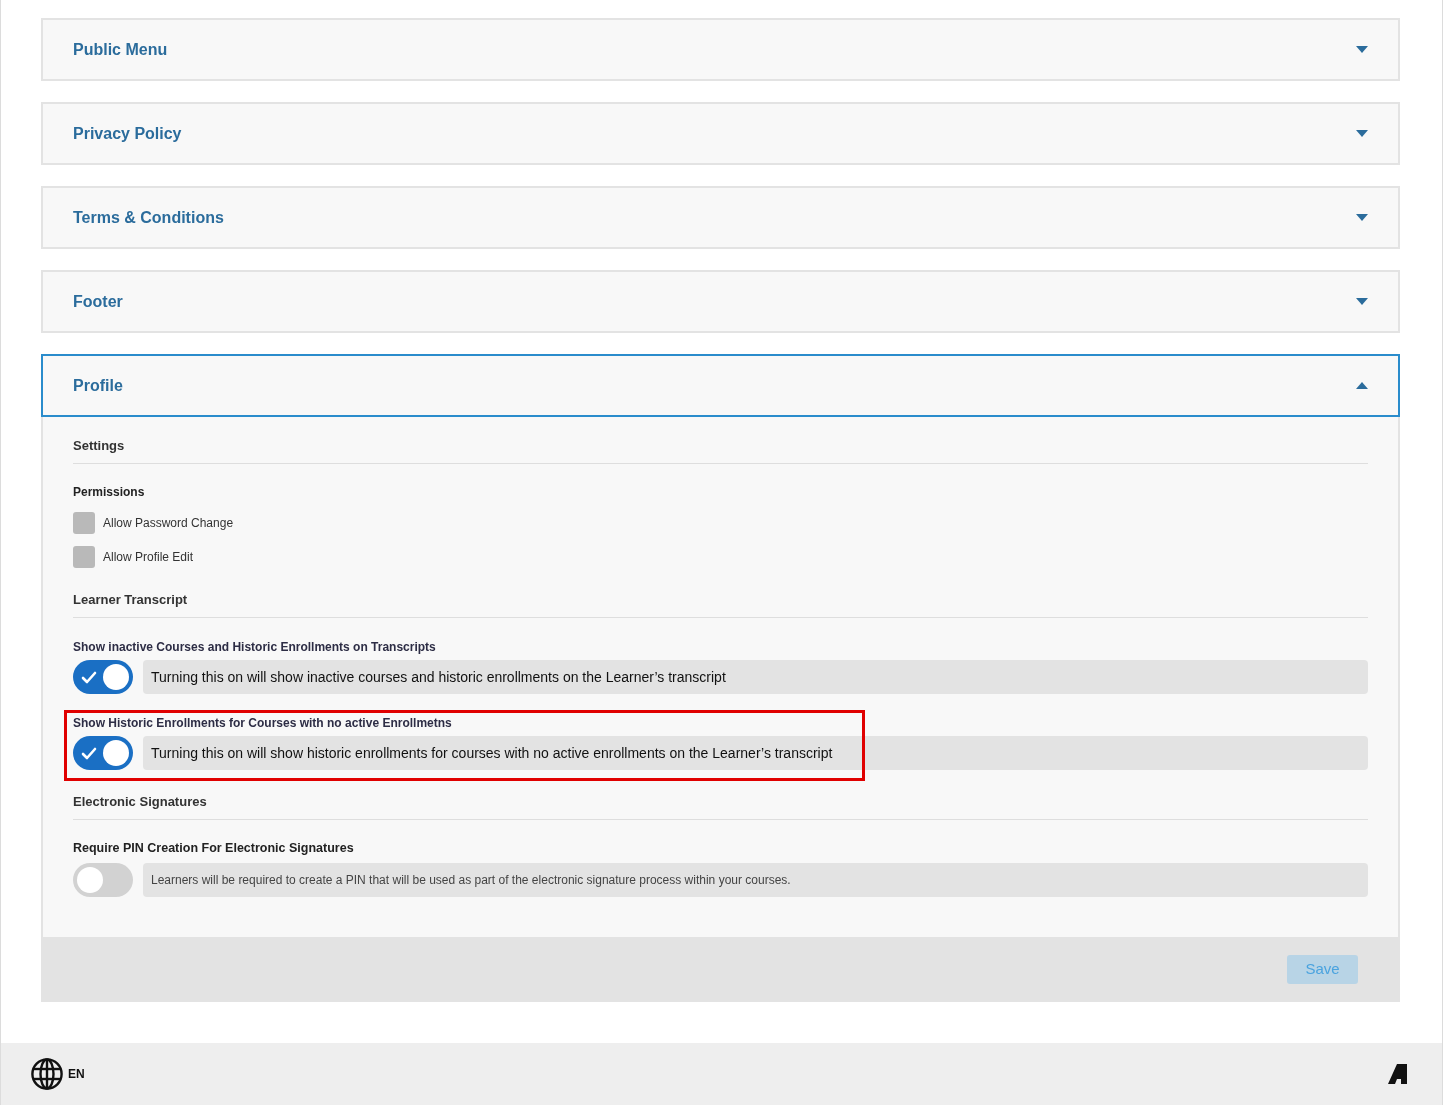  What do you see at coordinates (755, 677) in the screenshot?
I see `setting-description: Turning this on will show inactive courses and historic enrollments on the Learner’s transcript` at bounding box center [755, 677].